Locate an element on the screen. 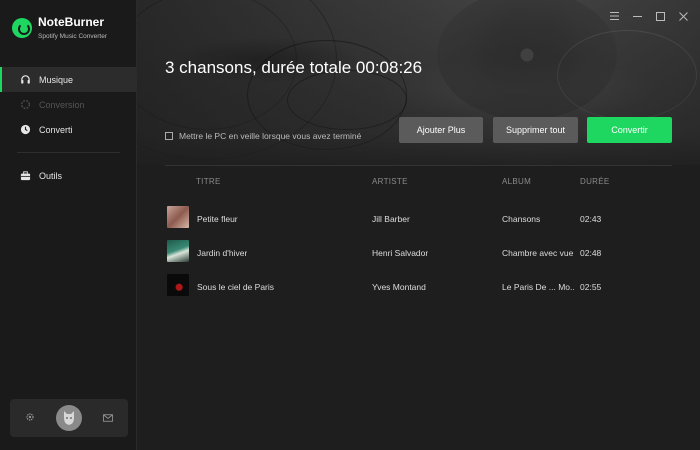  sidebar-item-musique: Musique is located at coordinates (68, 79).